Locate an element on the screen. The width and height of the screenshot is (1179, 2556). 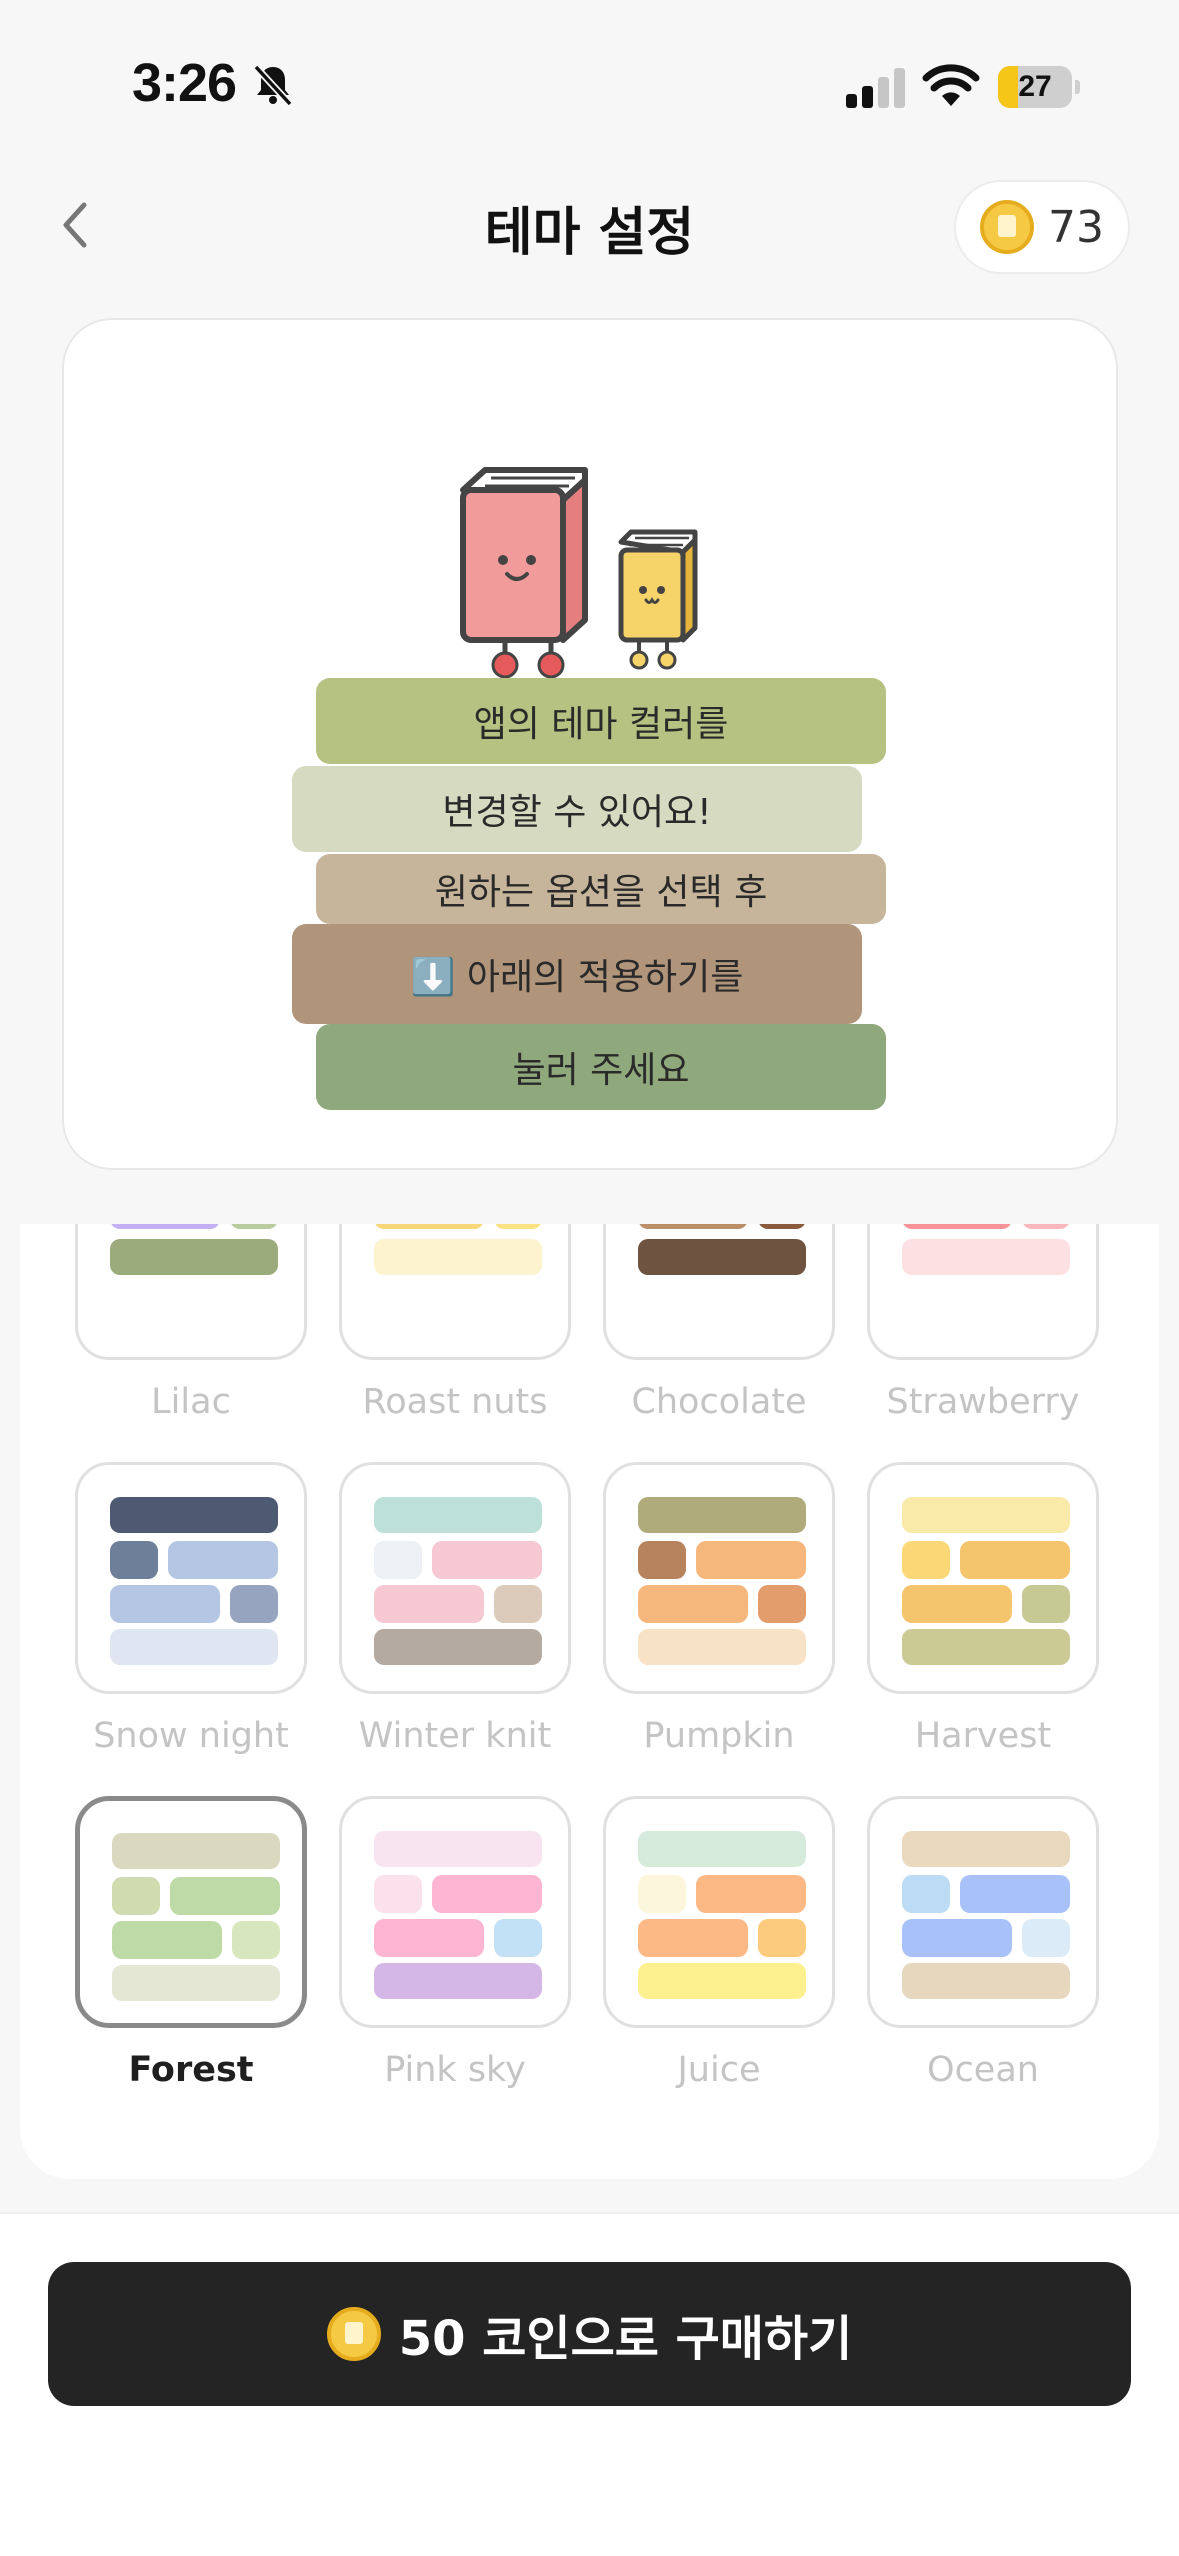
theme-label: Snow night is located at coordinates (191, 1736).